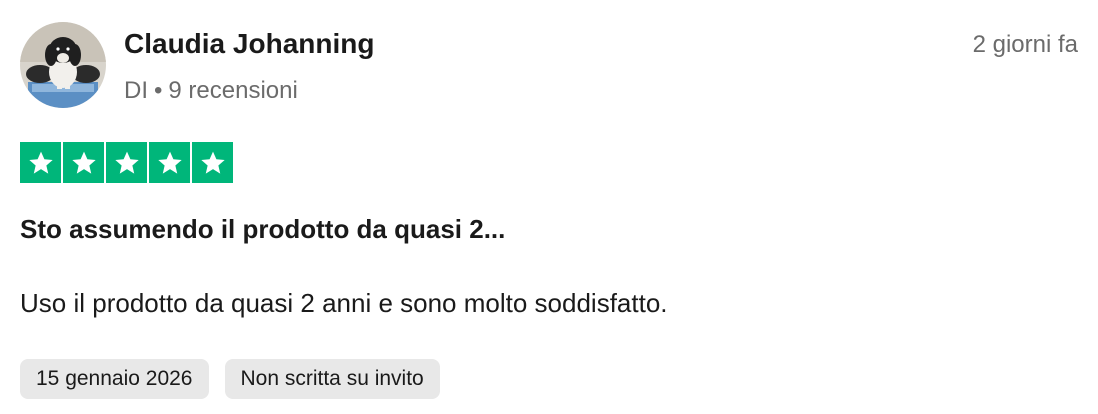  Describe the element at coordinates (114, 379) in the screenshot. I see `review-date-tag: 15 gennaio 2026` at that location.